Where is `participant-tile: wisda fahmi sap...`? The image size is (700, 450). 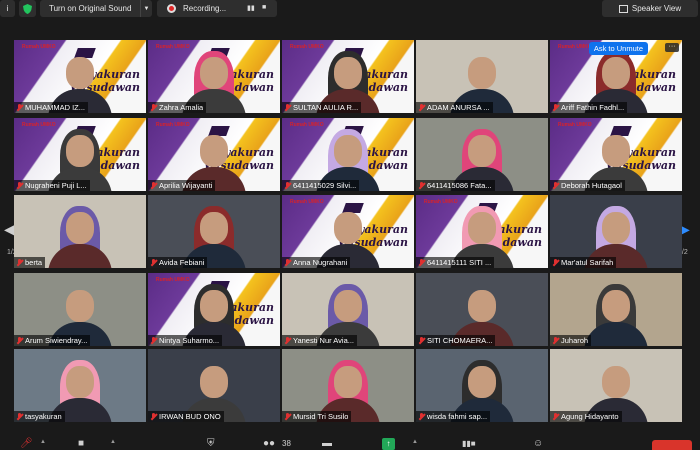
participant-tile: wisda fahmi sap... is located at coordinates (482, 385).